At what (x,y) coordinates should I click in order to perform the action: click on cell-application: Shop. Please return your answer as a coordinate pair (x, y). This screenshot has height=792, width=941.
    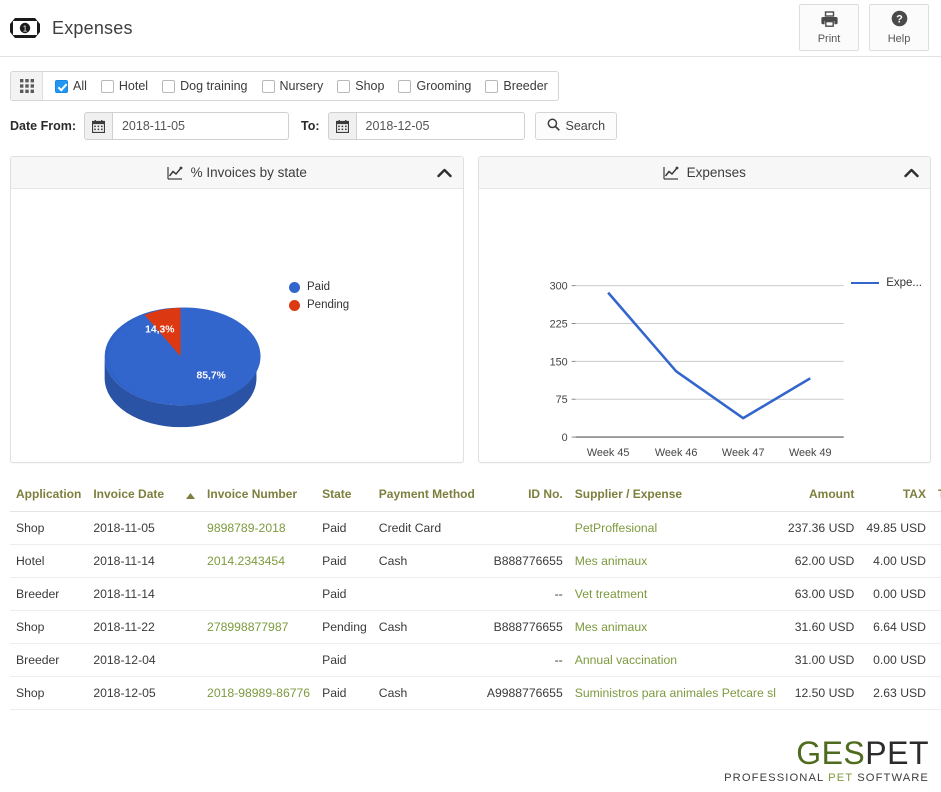
    Looking at the image, I should click on (49, 627).